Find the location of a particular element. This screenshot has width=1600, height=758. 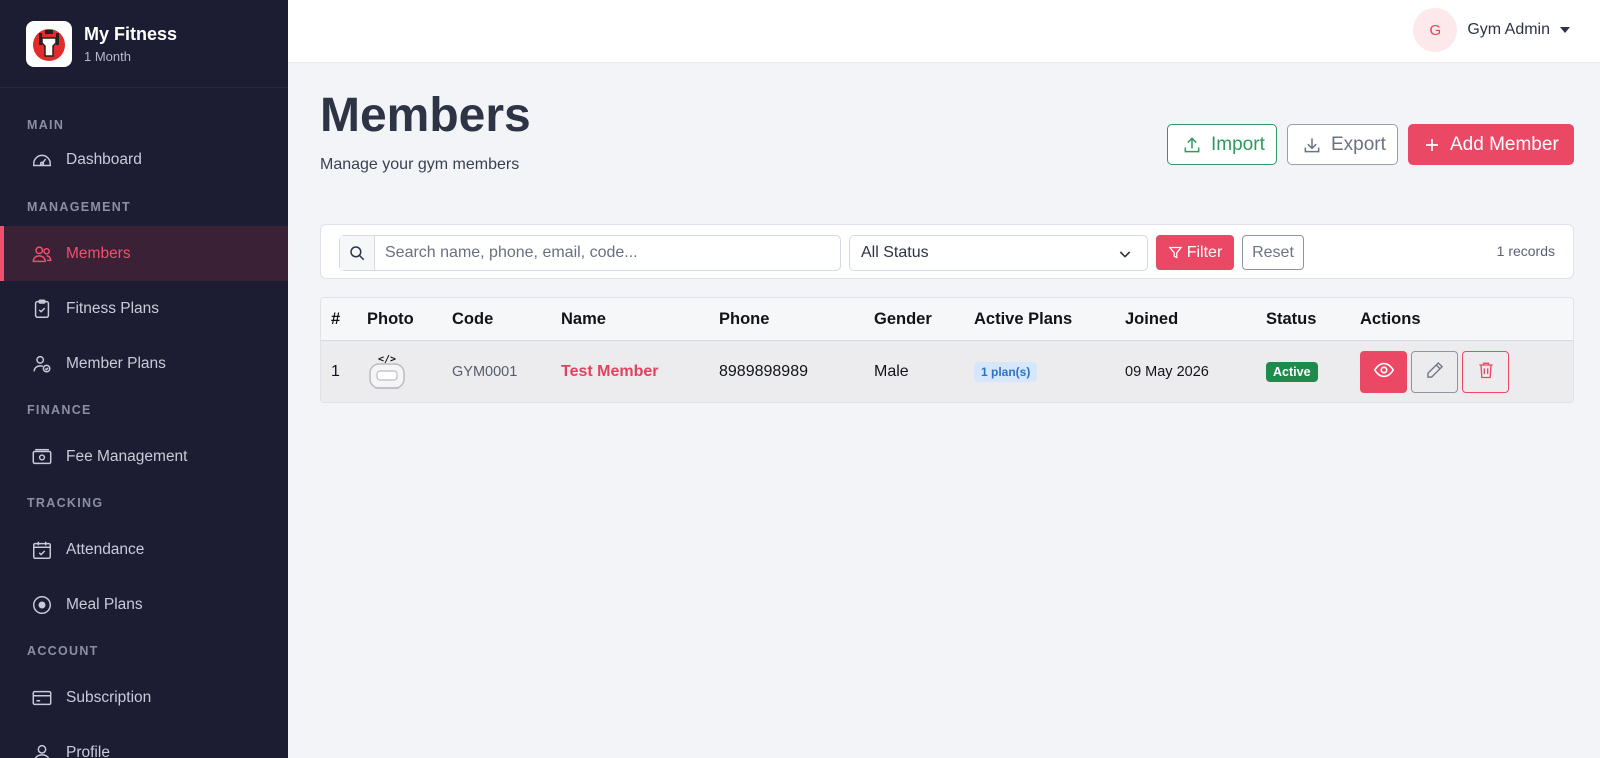

sidebar-item-label: Fitness Plans is located at coordinates (113, 308).